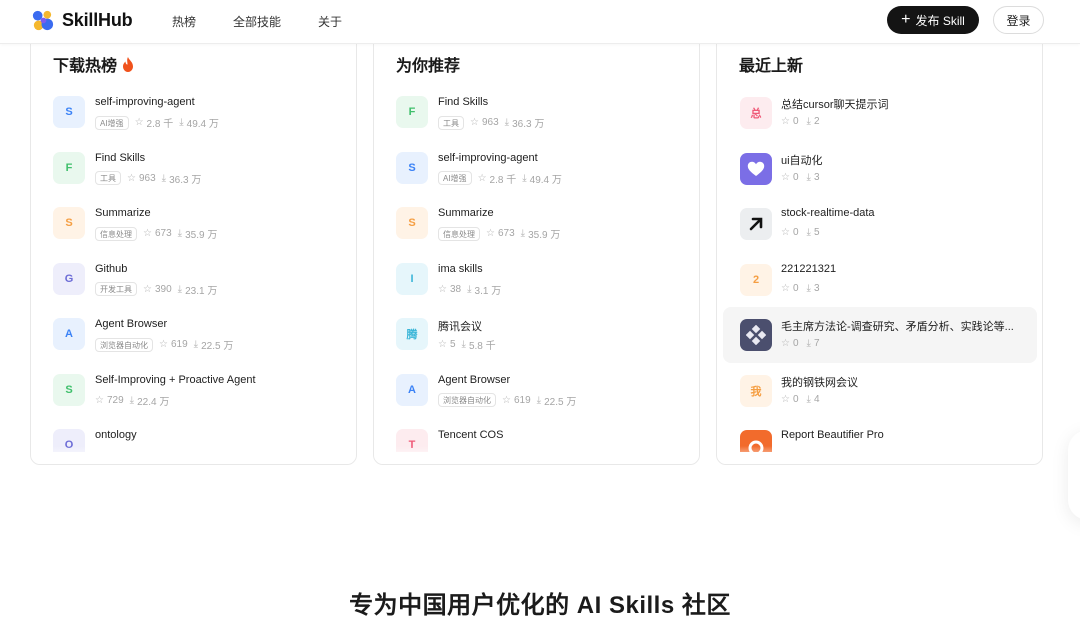  I want to click on download-count: ⤓ 36.3 万, so click(525, 122).